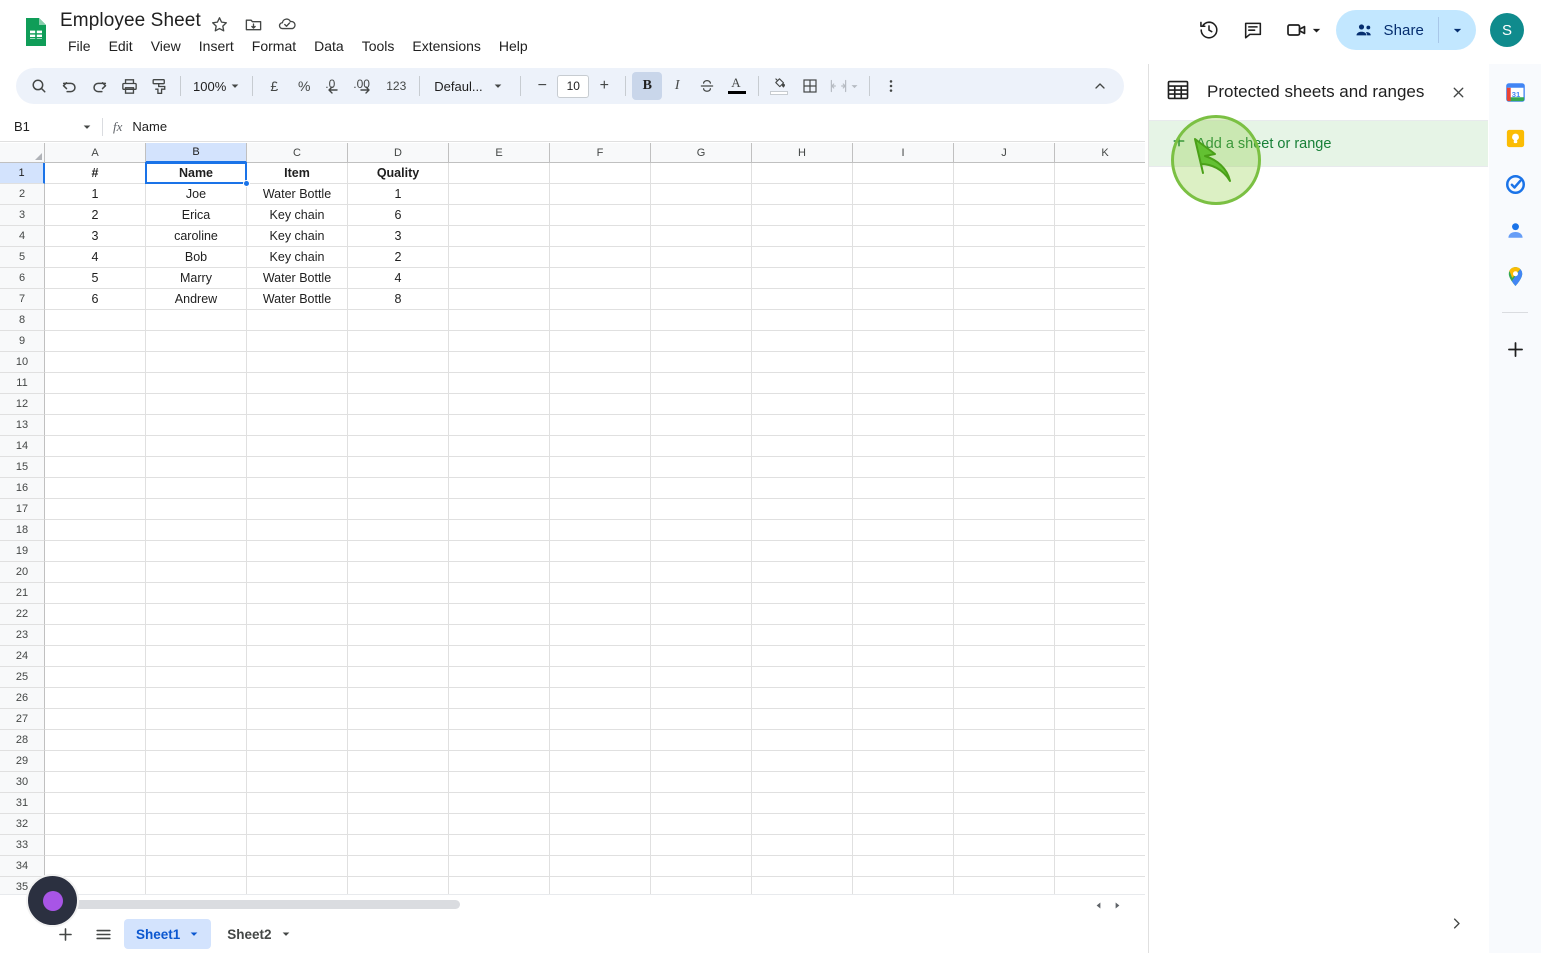  I want to click on cell-B25, so click(196, 677).